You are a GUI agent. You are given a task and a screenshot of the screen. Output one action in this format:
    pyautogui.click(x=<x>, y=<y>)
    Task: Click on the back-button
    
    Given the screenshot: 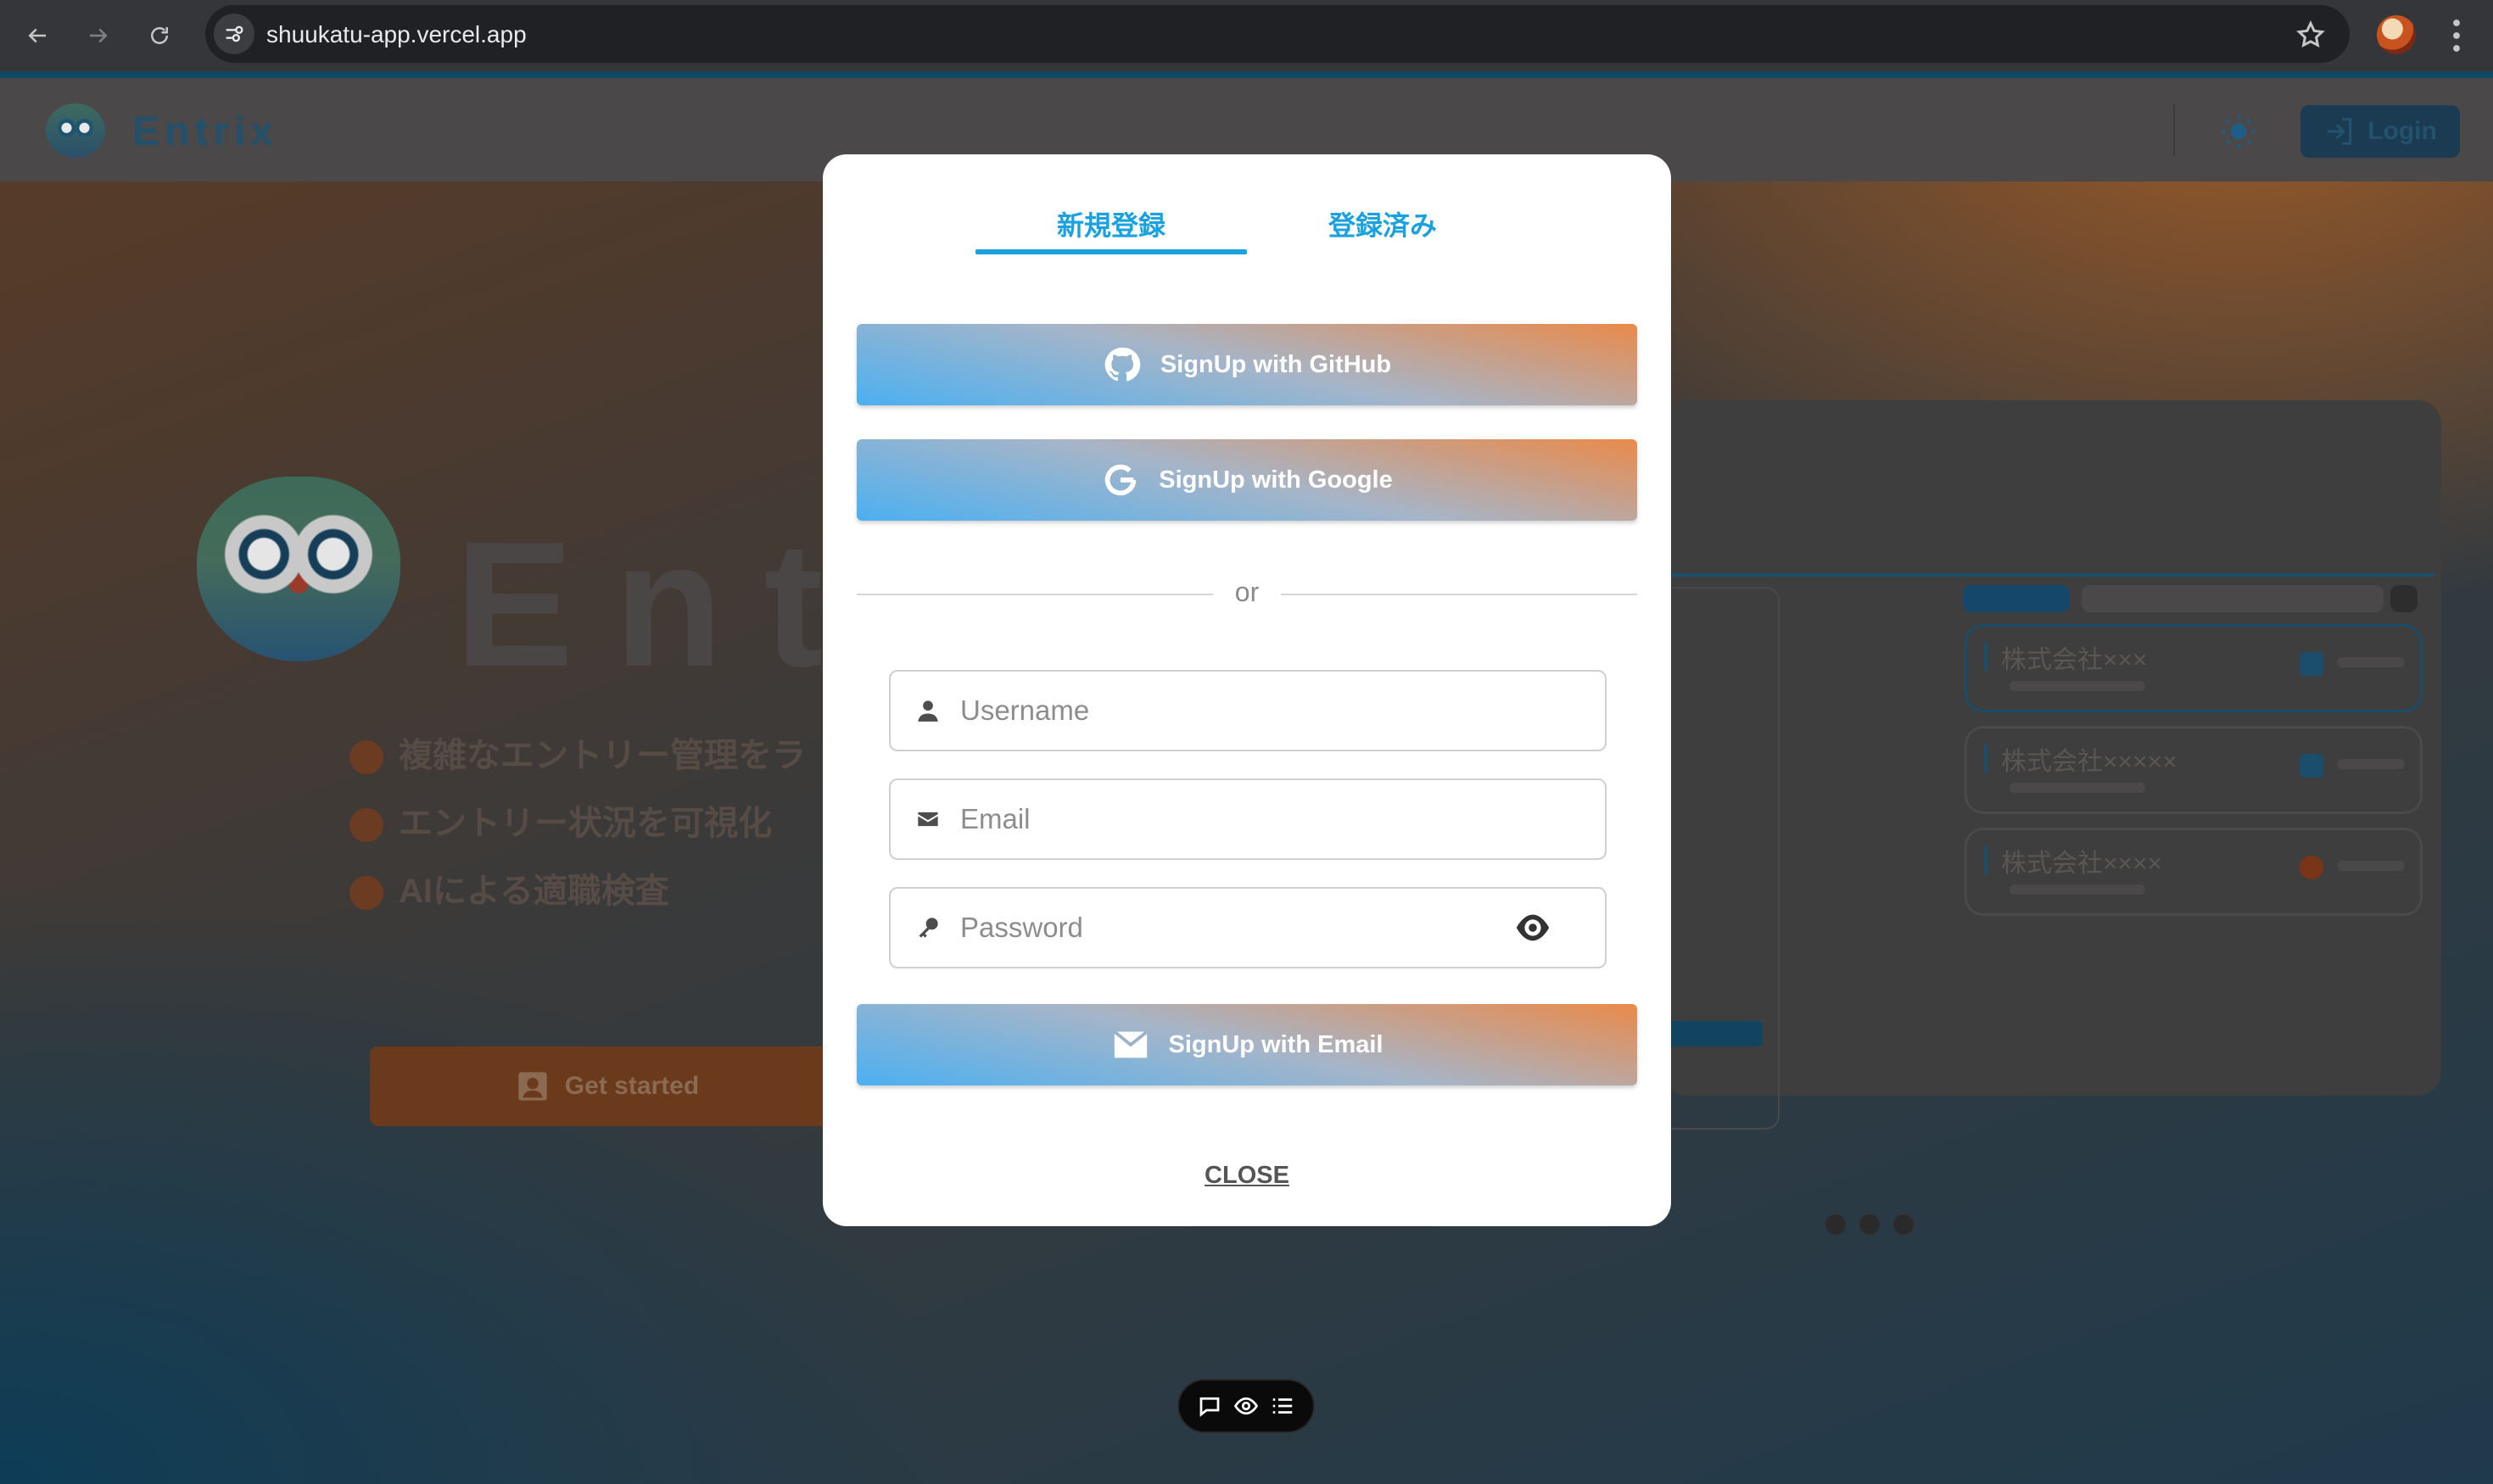 What is the action you would take?
    pyautogui.click(x=37, y=35)
    